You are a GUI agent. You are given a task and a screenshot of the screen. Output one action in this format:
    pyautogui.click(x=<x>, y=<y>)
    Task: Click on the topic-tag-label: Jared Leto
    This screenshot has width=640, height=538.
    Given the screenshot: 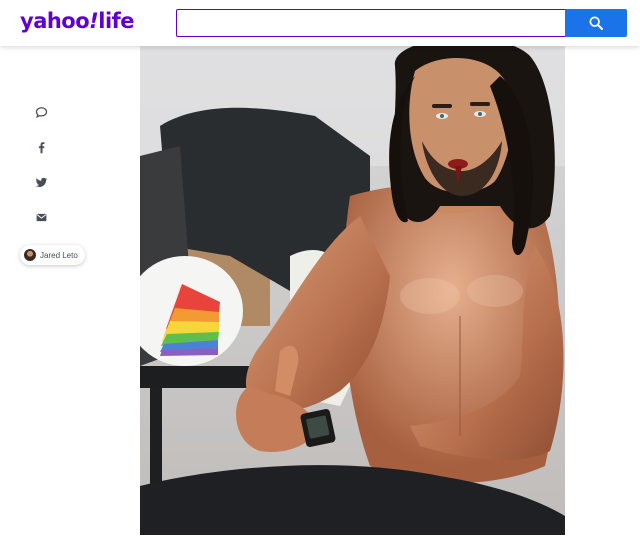 What is the action you would take?
    pyautogui.click(x=59, y=255)
    